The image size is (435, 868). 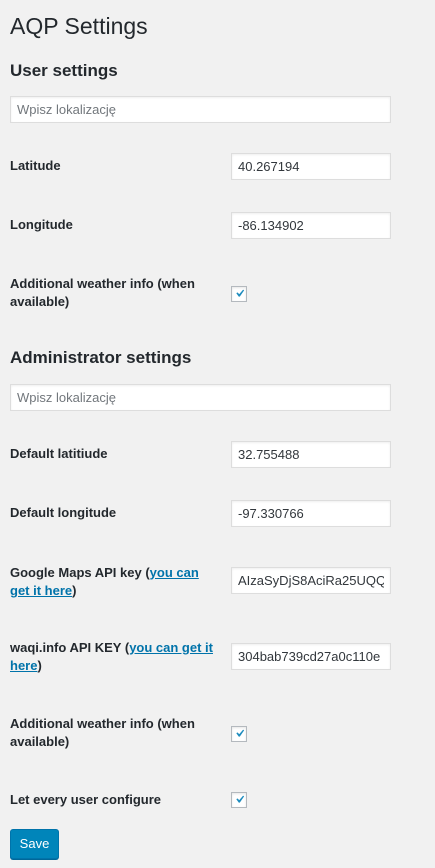 What do you see at coordinates (102, 732) in the screenshot?
I see `admin-additional-info-label: Additional weather info (when available)` at bounding box center [102, 732].